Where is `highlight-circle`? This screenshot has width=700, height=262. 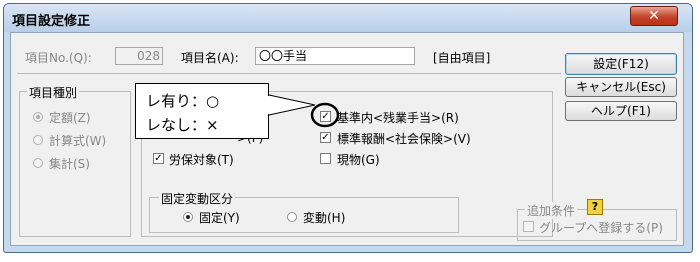 highlight-circle is located at coordinates (325, 115).